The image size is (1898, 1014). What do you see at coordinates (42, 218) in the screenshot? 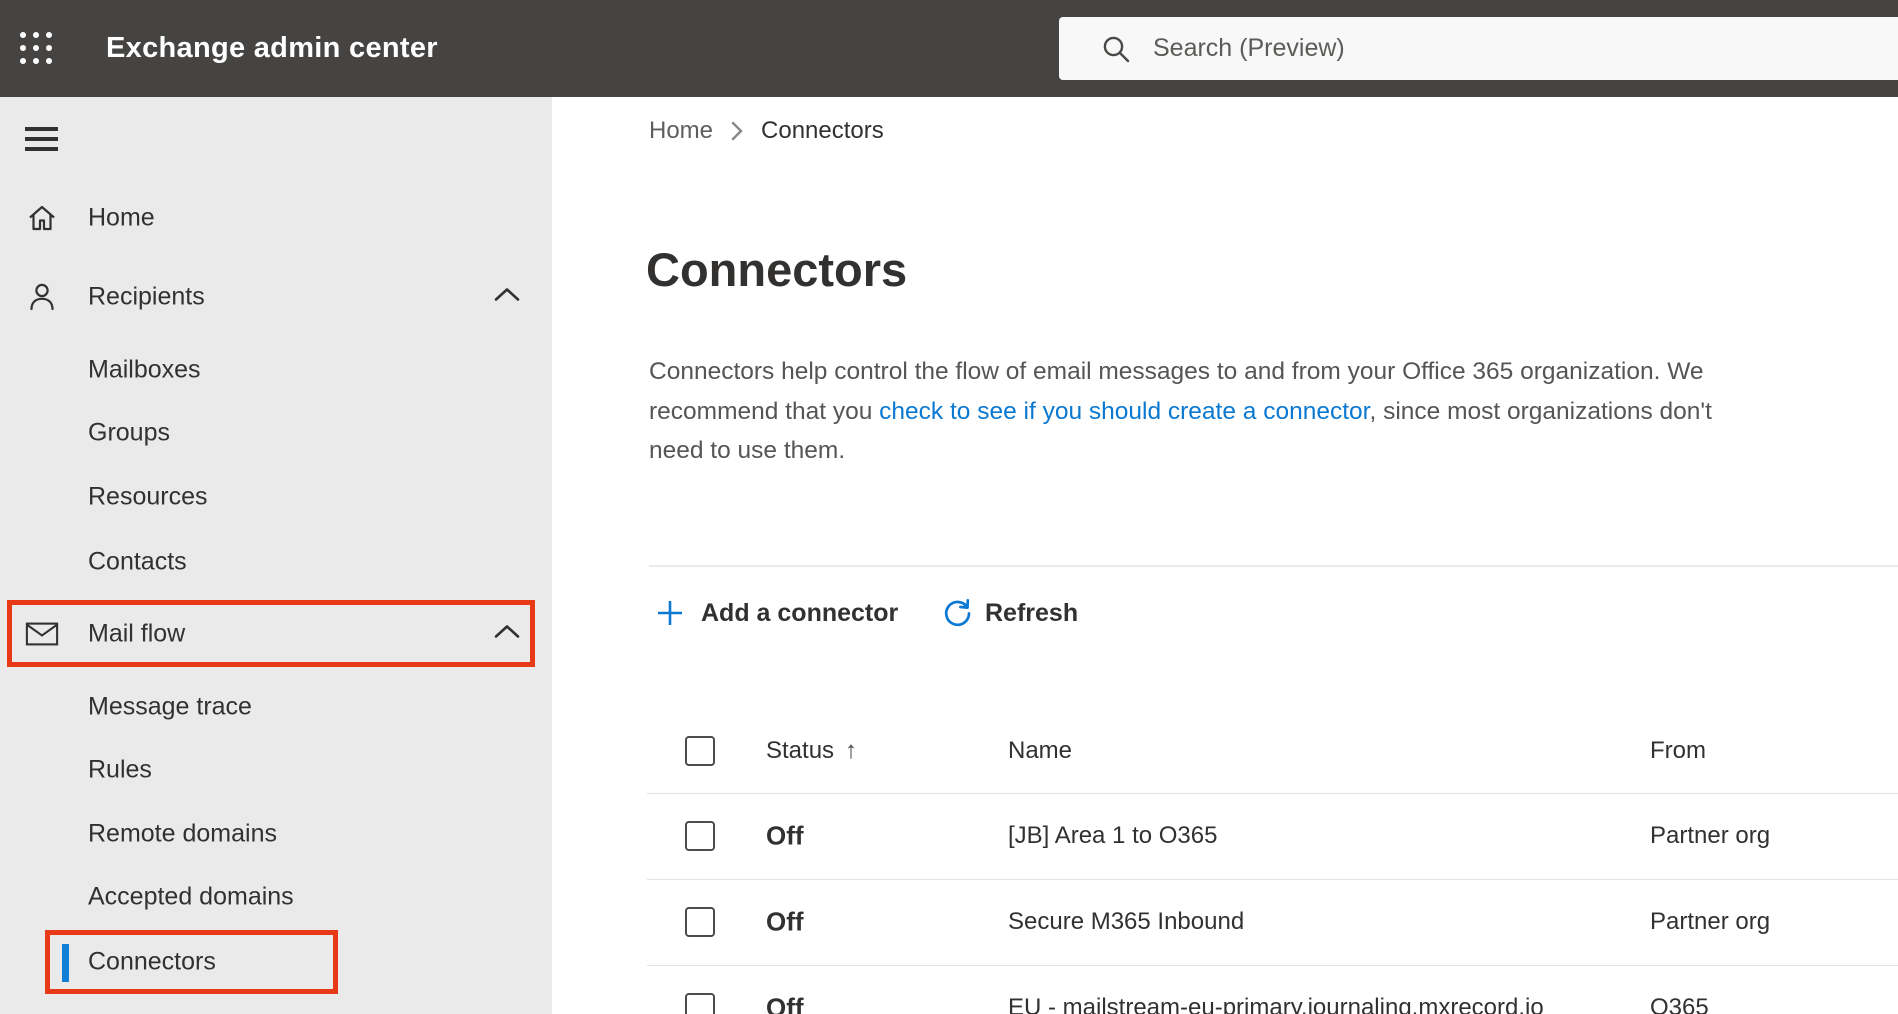
I see `home-icon` at bounding box center [42, 218].